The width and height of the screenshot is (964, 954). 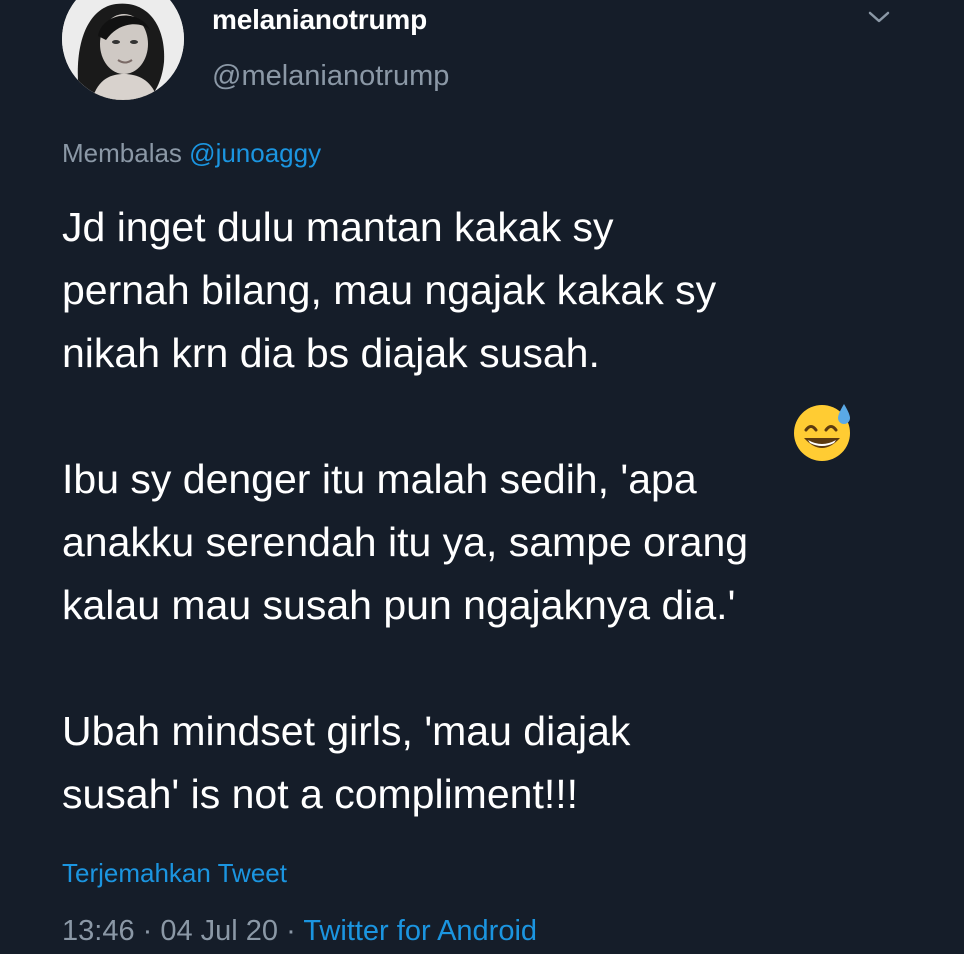 I want to click on tweet-line: Jd inget dulu mantan kakak sy, so click(x=338, y=227).